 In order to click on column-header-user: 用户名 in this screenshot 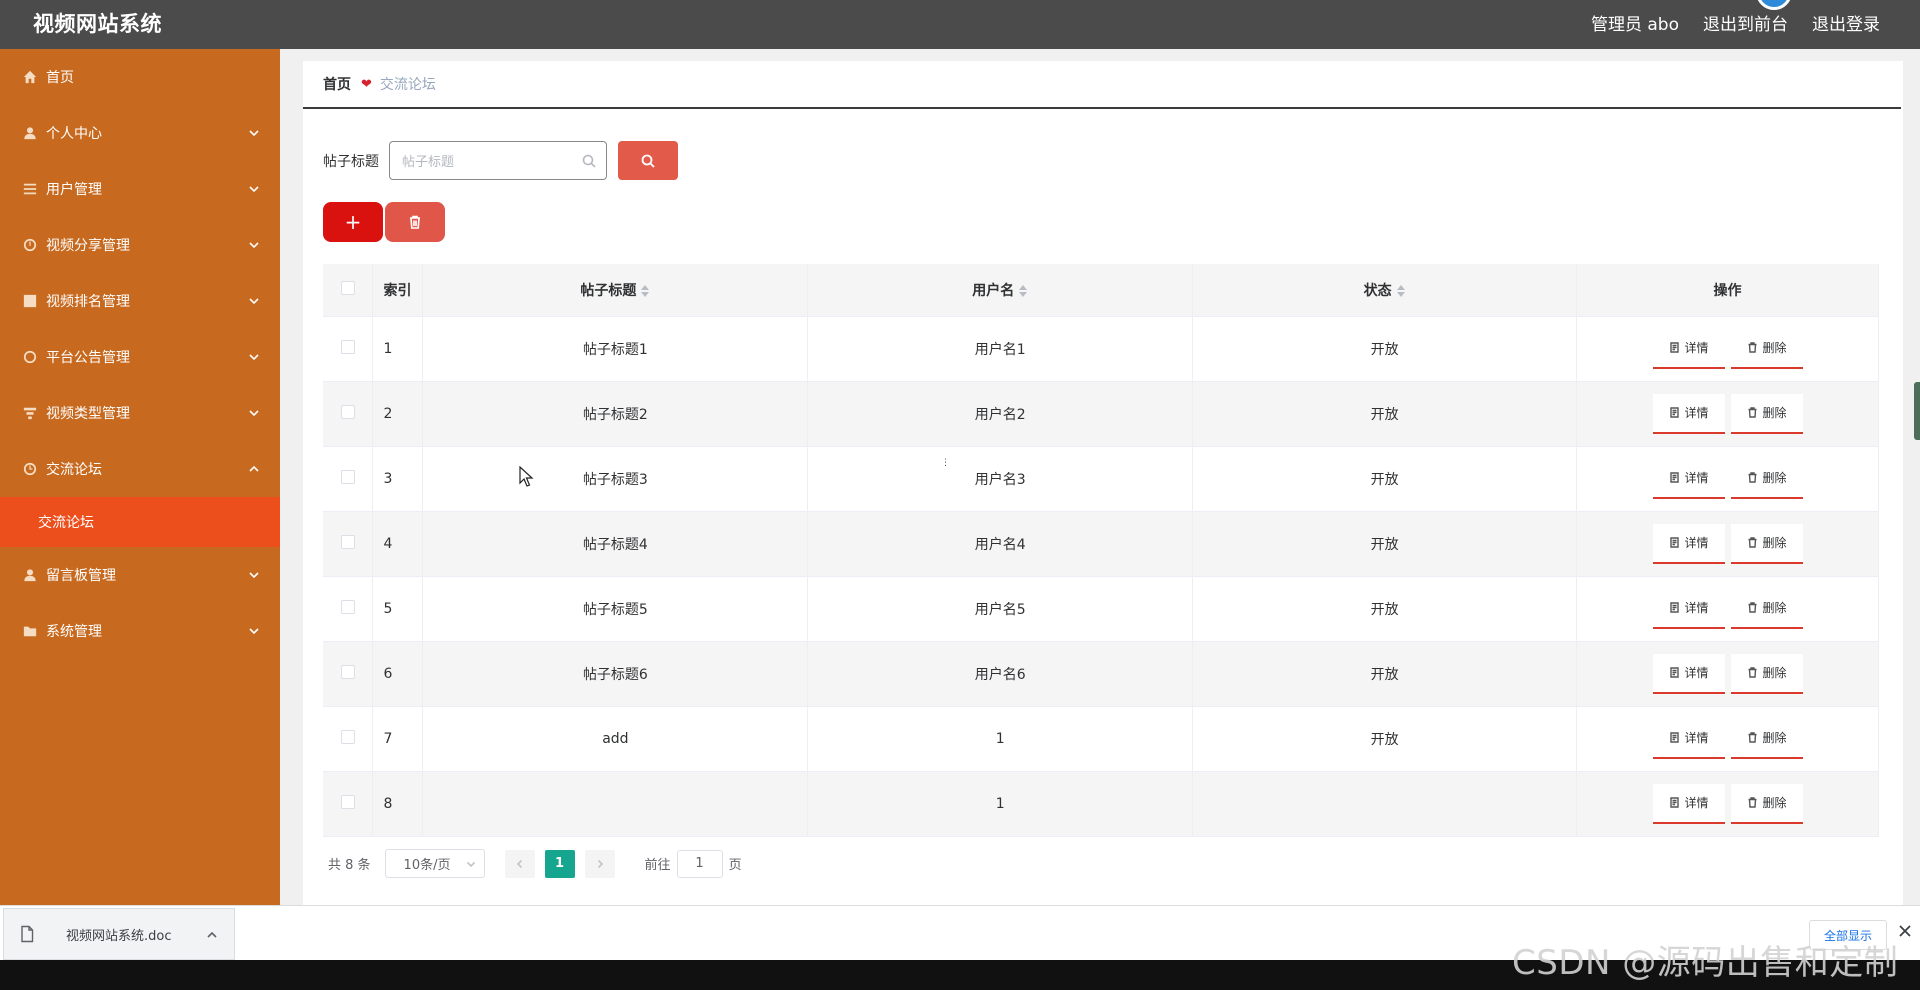, I will do `click(1000, 290)`.